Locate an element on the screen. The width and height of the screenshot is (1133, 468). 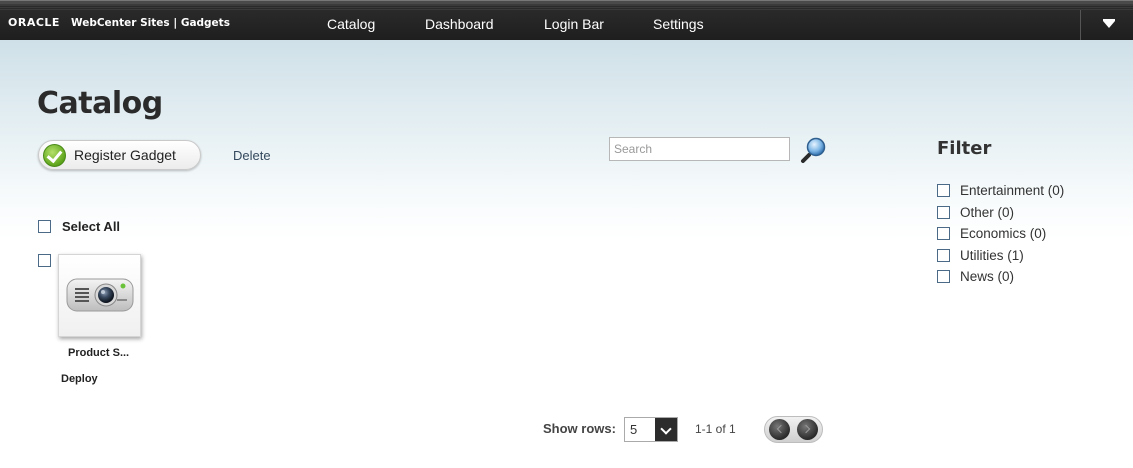
magnifier-icon is located at coordinates (813, 150).